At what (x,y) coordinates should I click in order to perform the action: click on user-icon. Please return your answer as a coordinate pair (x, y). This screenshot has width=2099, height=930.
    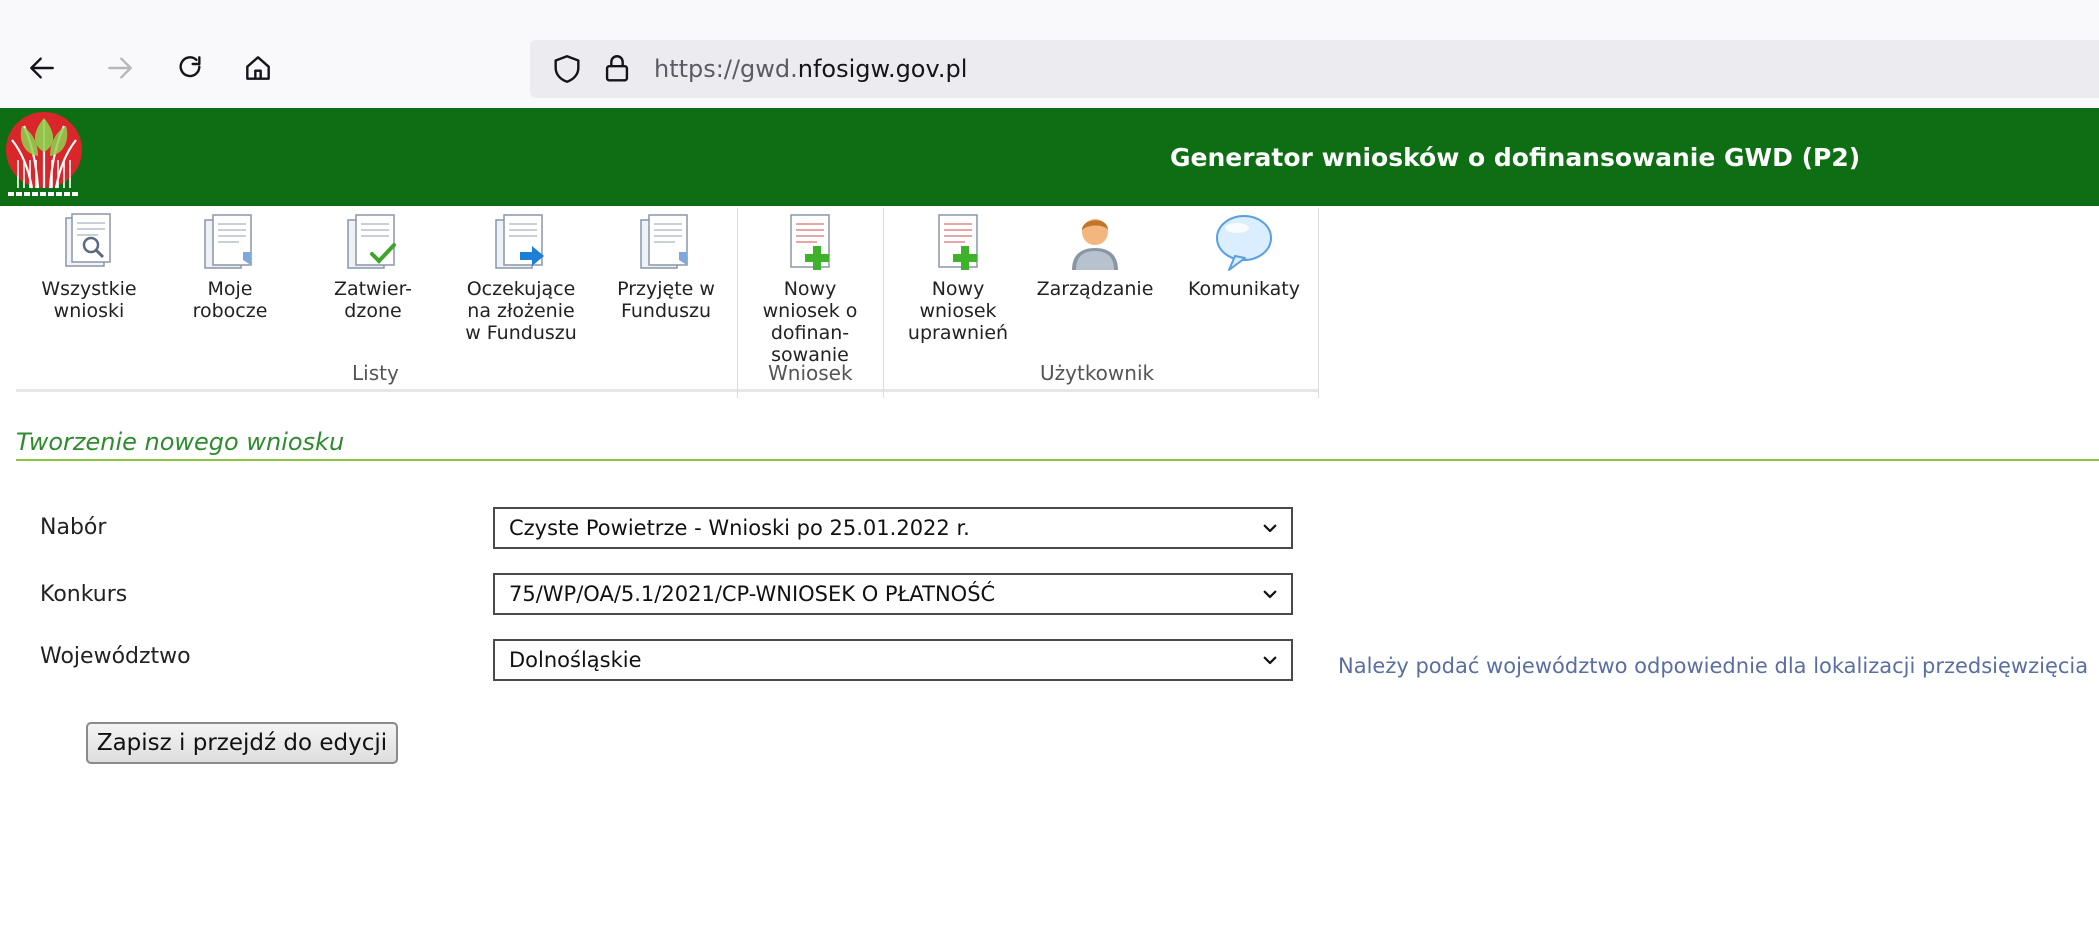
    Looking at the image, I should click on (1095, 244).